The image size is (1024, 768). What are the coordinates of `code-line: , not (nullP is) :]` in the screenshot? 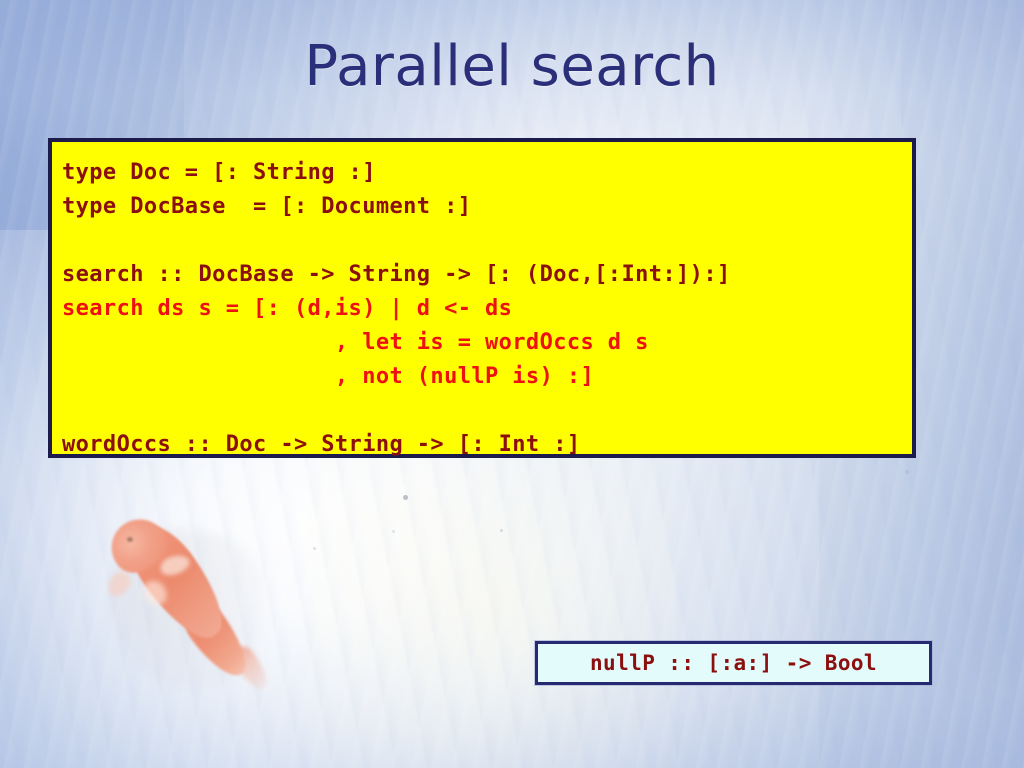 It's located at (328, 376).